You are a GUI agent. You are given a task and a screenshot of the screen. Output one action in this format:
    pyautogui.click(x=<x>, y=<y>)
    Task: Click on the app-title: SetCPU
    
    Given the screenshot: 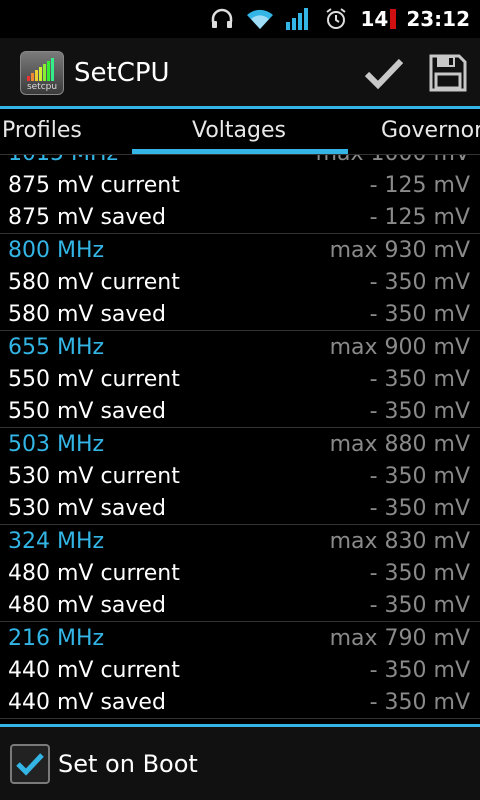 What is the action you would take?
    pyautogui.click(x=122, y=73)
    